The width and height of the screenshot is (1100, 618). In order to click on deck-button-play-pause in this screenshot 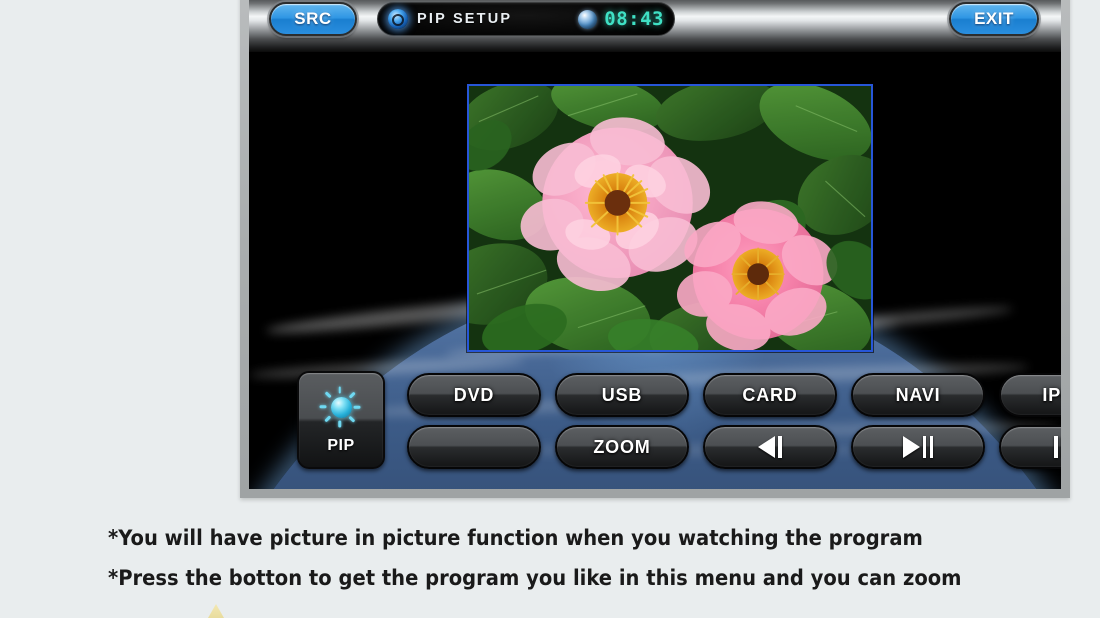, I will do `click(918, 447)`.